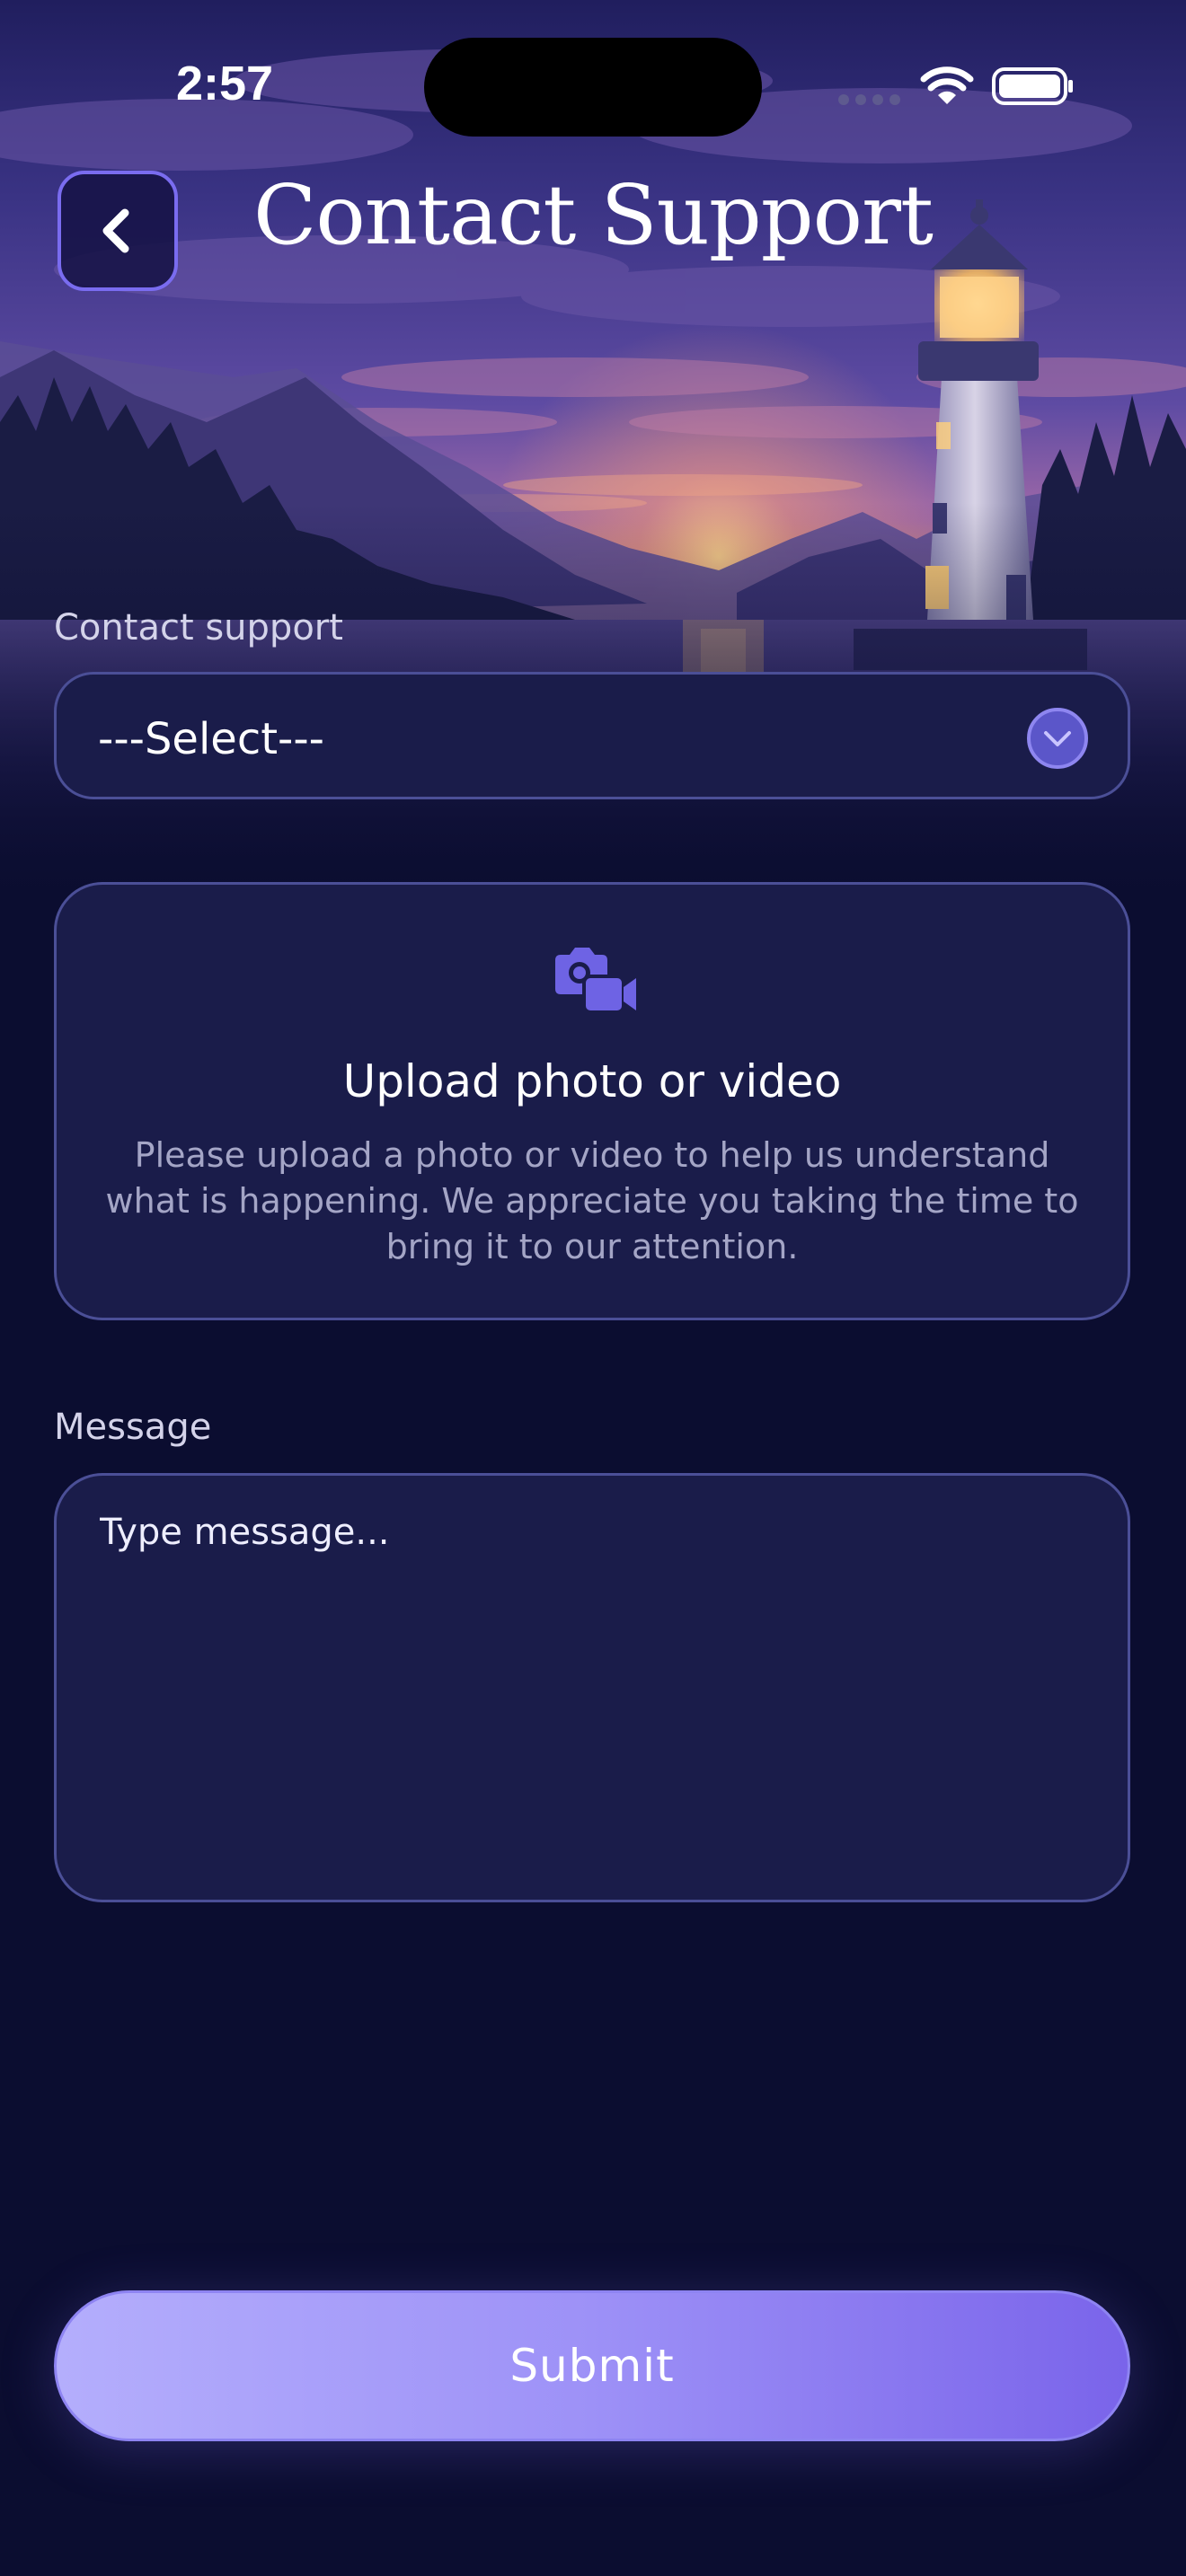 The width and height of the screenshot is (1186, 2576). I want to click on upload-title: Upload photo or video, so click(592, 1081).